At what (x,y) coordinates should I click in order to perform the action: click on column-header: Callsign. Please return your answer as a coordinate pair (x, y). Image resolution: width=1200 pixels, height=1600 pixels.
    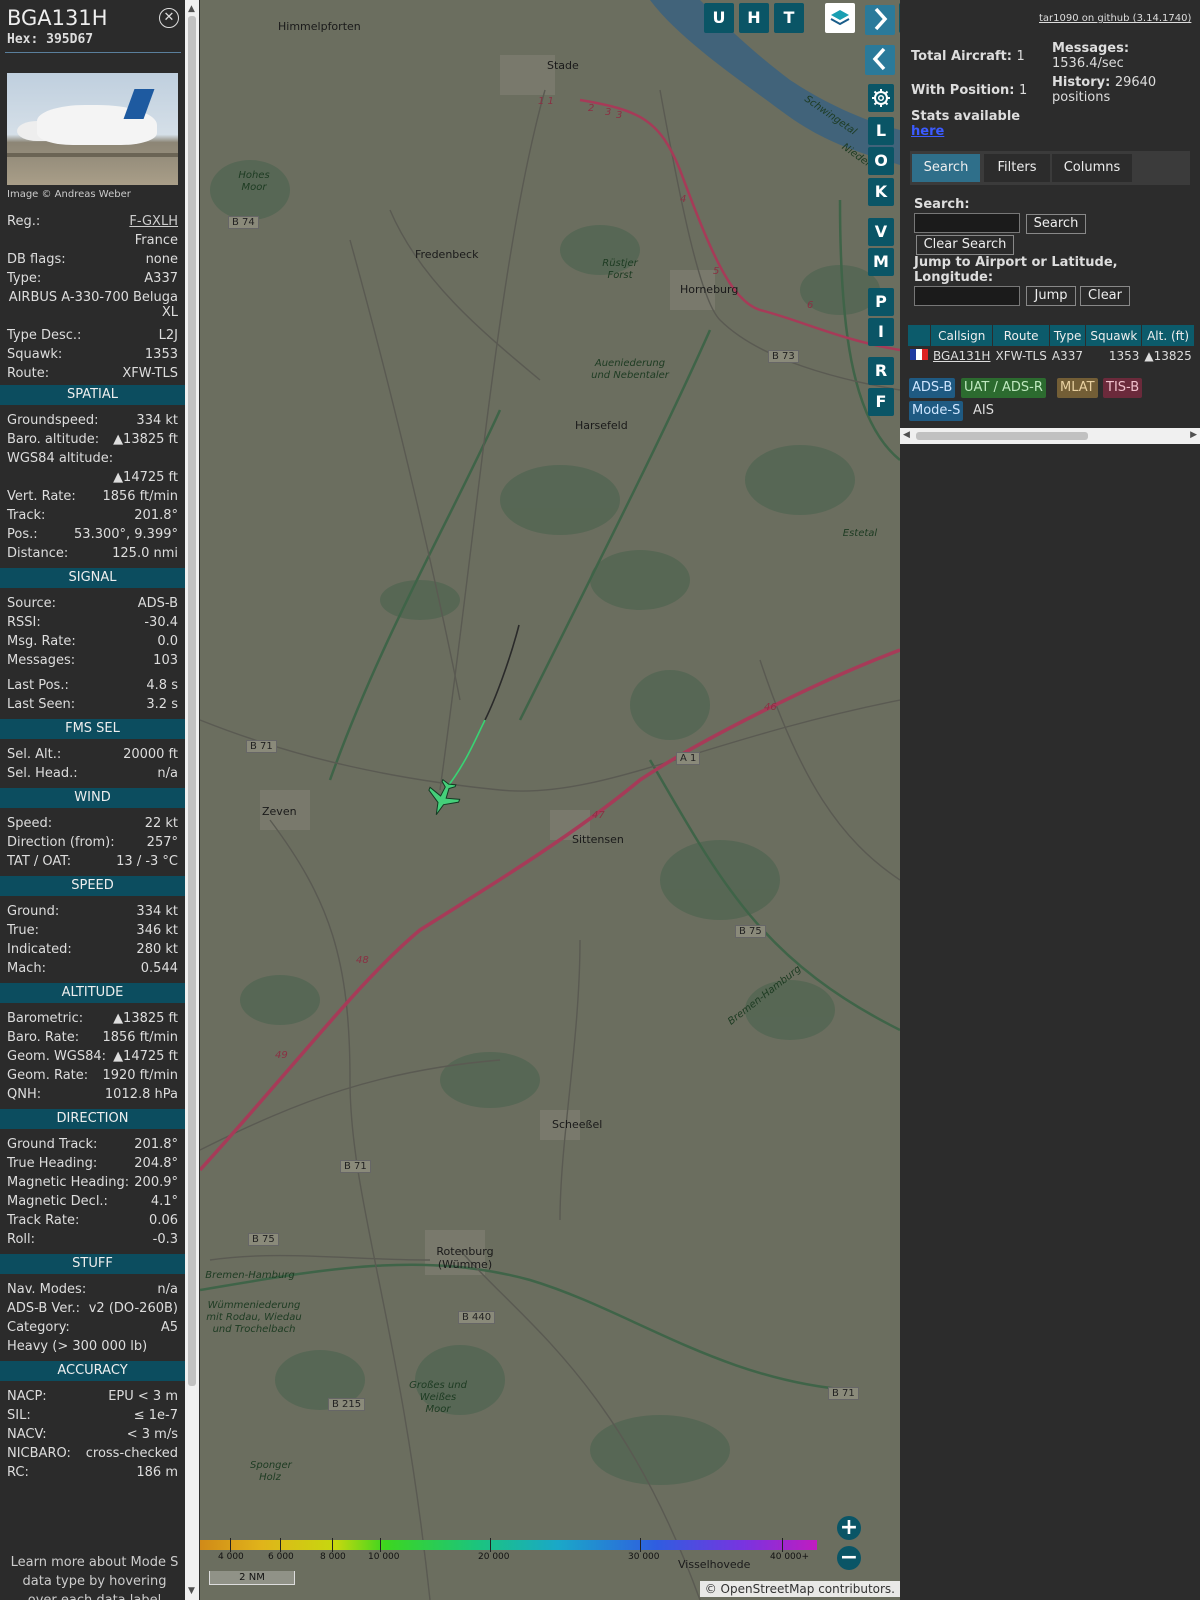
    Looking at the image, I should click on (962, 335).